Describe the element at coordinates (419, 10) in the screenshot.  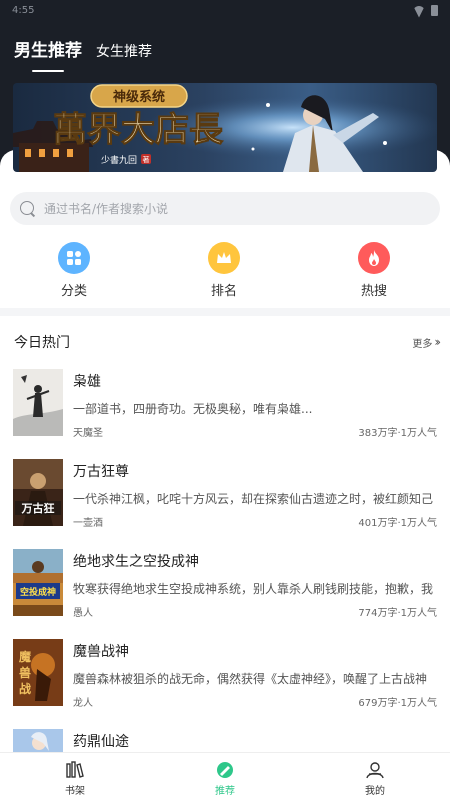
I see `wifi-icon` at that location.